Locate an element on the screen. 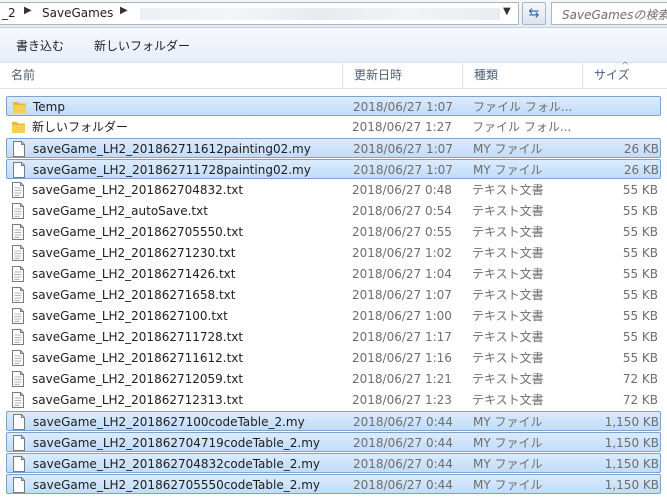  new-folder-button: 新しいフォルダー is located at coordinates (142, 45).